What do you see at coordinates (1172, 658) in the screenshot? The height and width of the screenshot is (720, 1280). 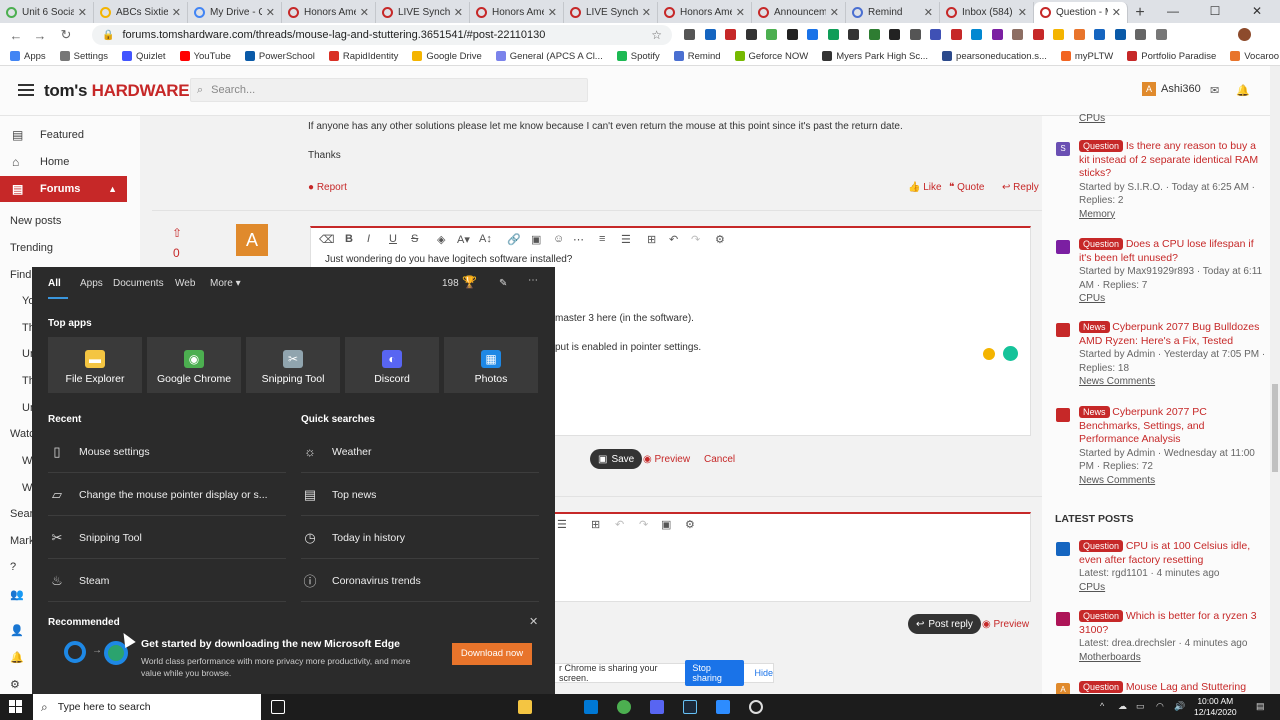 I see `forum-link: Motherboards` at bounding box center [1172, 658].